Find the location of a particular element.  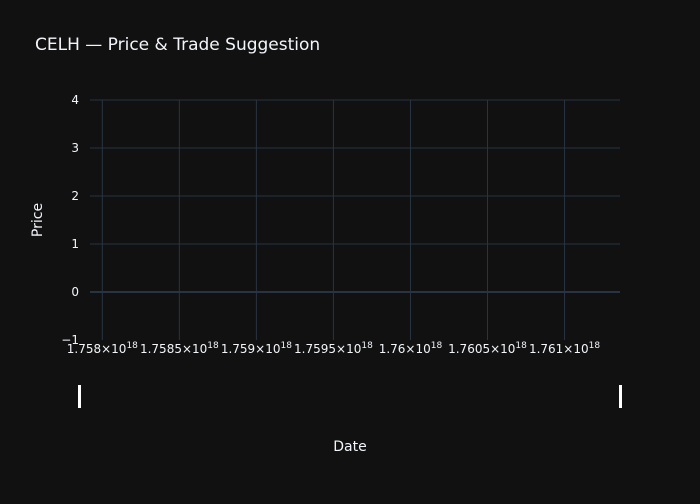

y-tick-label: 4 is located at coordinates (75, 100).